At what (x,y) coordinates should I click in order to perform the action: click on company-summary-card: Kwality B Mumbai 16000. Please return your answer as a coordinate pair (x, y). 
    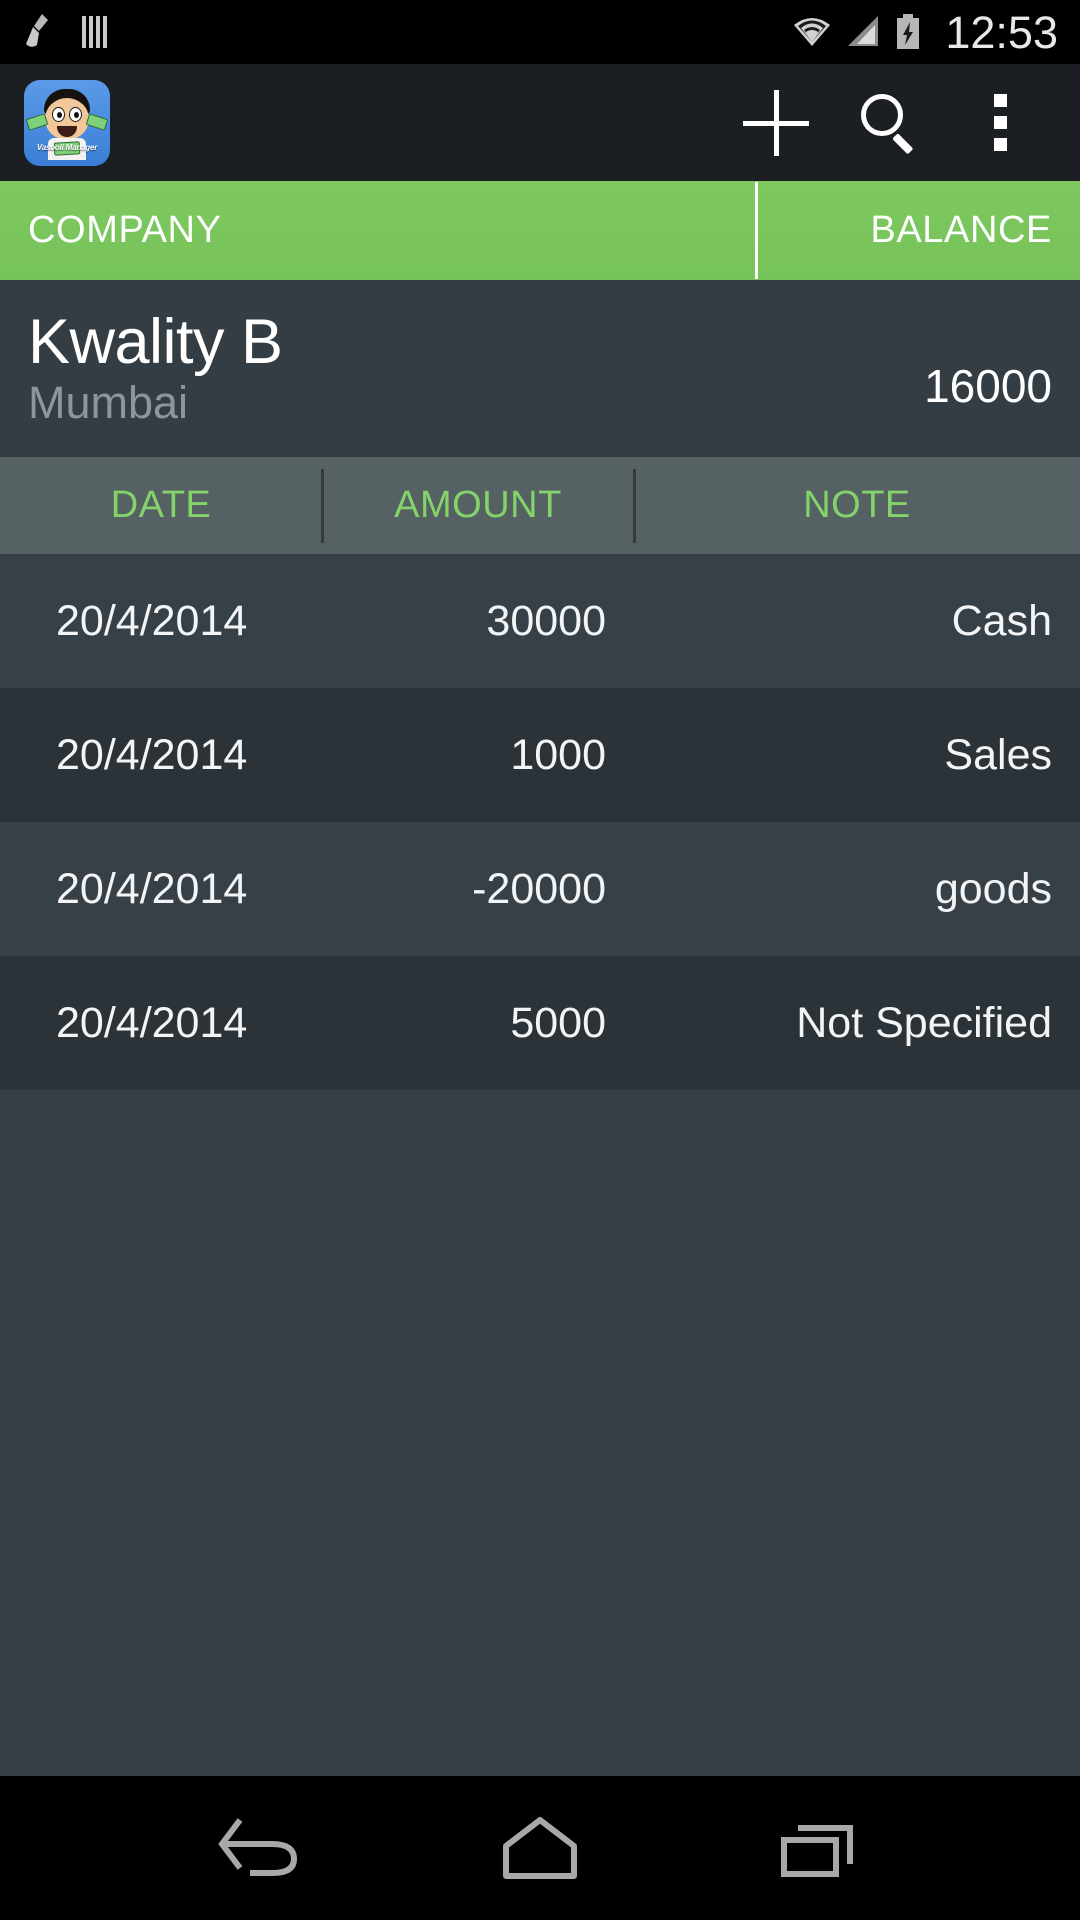
    Looking at the image, I should click on (540, 368).